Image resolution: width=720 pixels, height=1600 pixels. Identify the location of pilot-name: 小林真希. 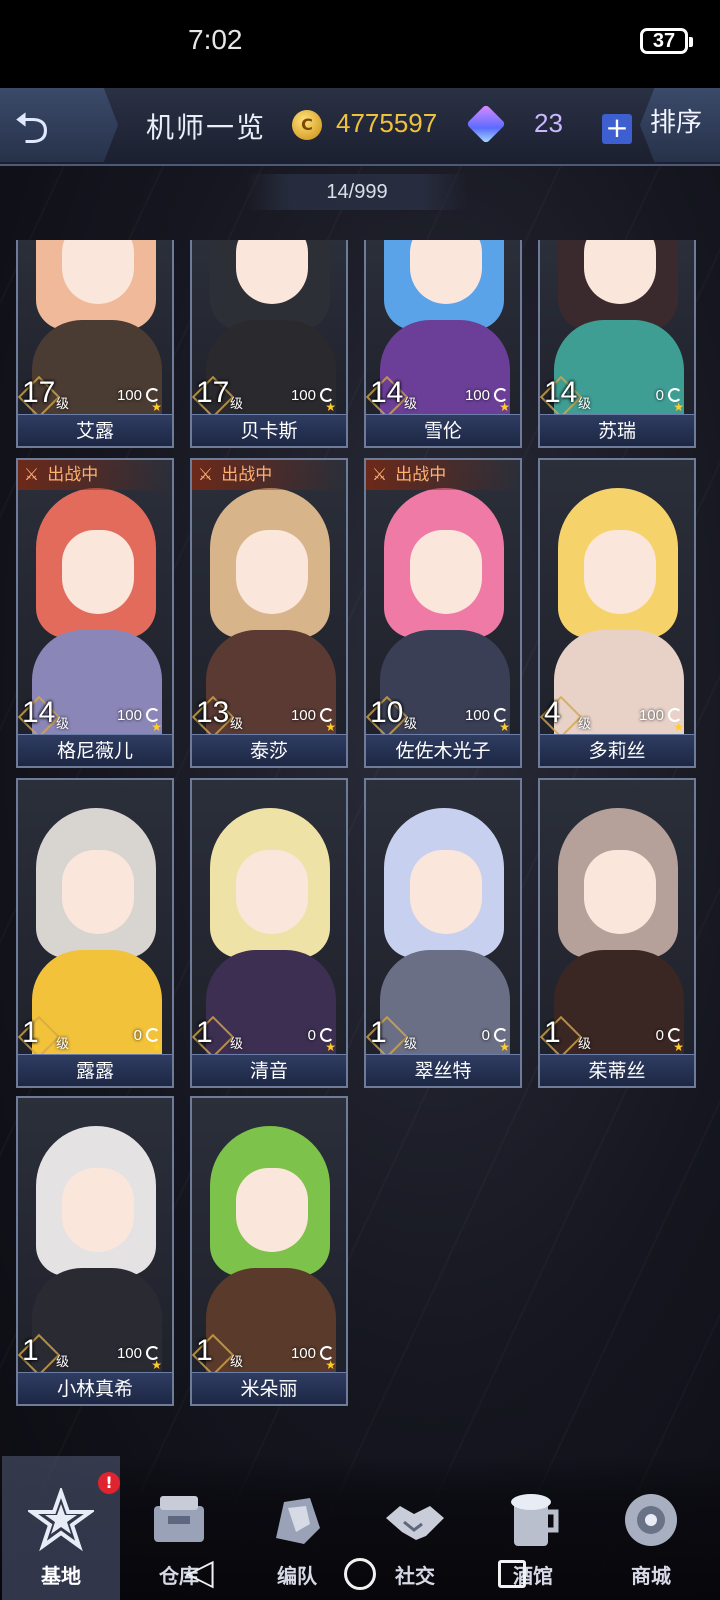
(95, 1388).